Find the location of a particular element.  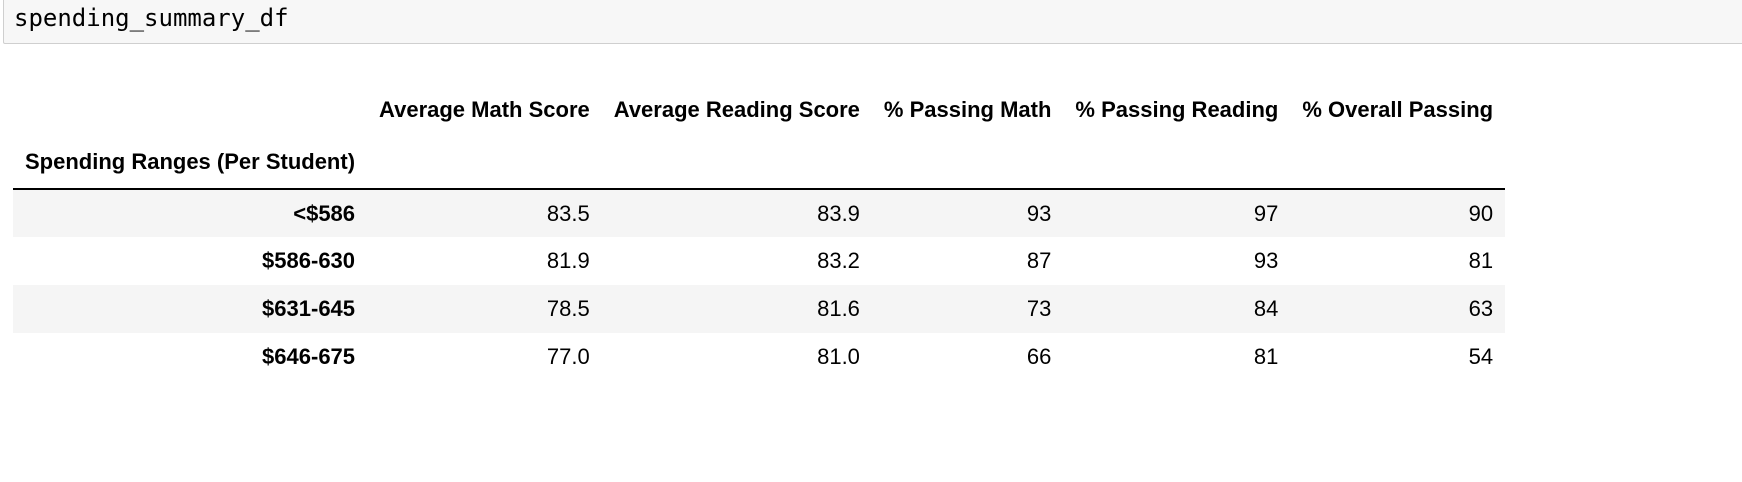

table-row: $631-645 78.5 81.6 73 84 63 is located at coordinates (759, 309).